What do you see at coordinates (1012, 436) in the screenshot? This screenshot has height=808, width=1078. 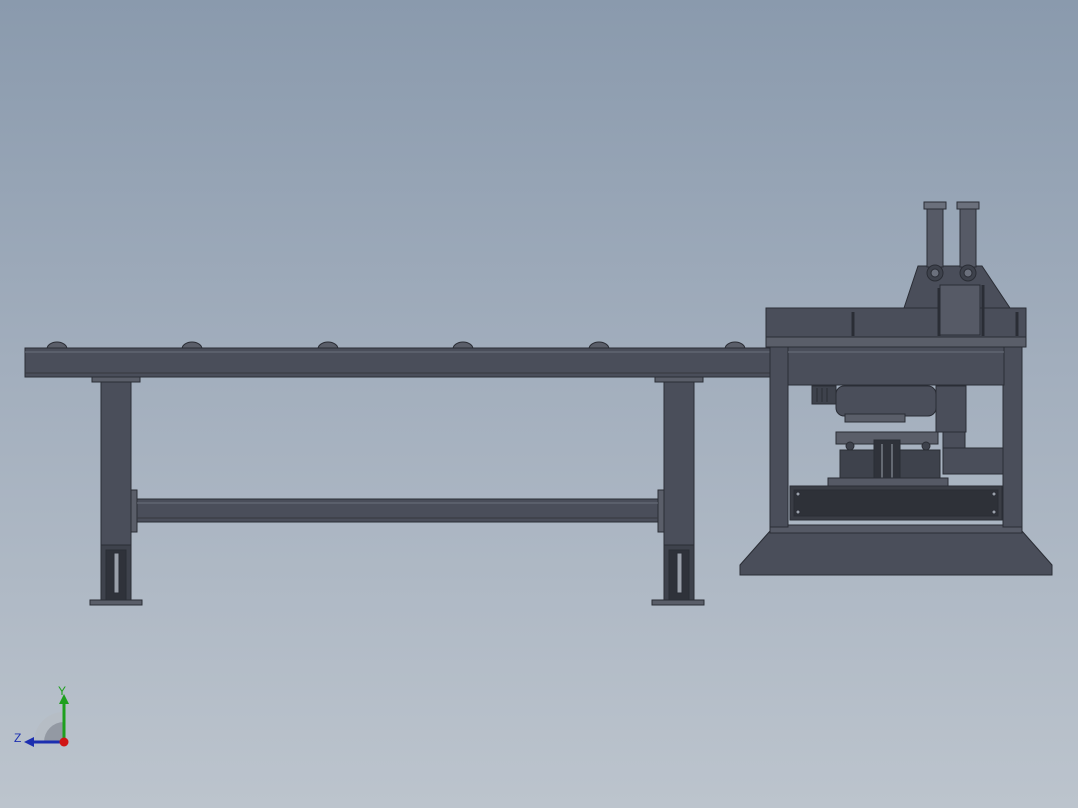 I see `press-frame-post-right` at bounding box center [1012, 436].